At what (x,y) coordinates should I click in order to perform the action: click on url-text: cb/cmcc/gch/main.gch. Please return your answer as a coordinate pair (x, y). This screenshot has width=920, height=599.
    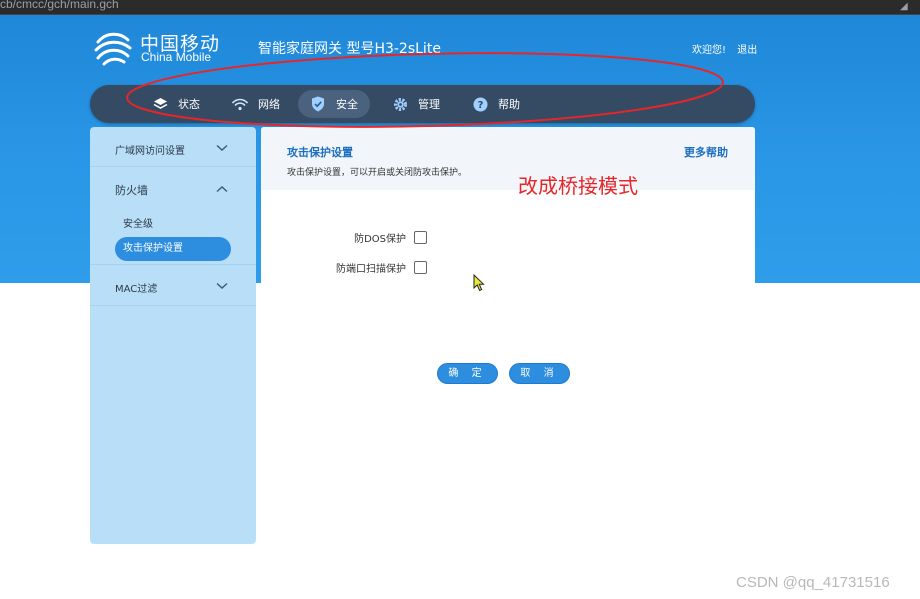
    Looking at the image, I should click on (59, 5).